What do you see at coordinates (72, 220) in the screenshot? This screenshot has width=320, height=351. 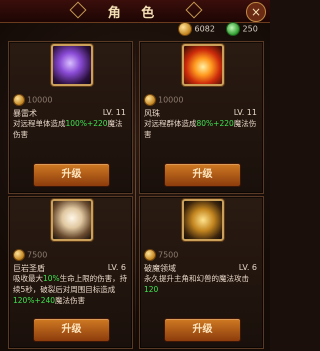 I see `rock-shield-icon` at bounding box center [72, 220].